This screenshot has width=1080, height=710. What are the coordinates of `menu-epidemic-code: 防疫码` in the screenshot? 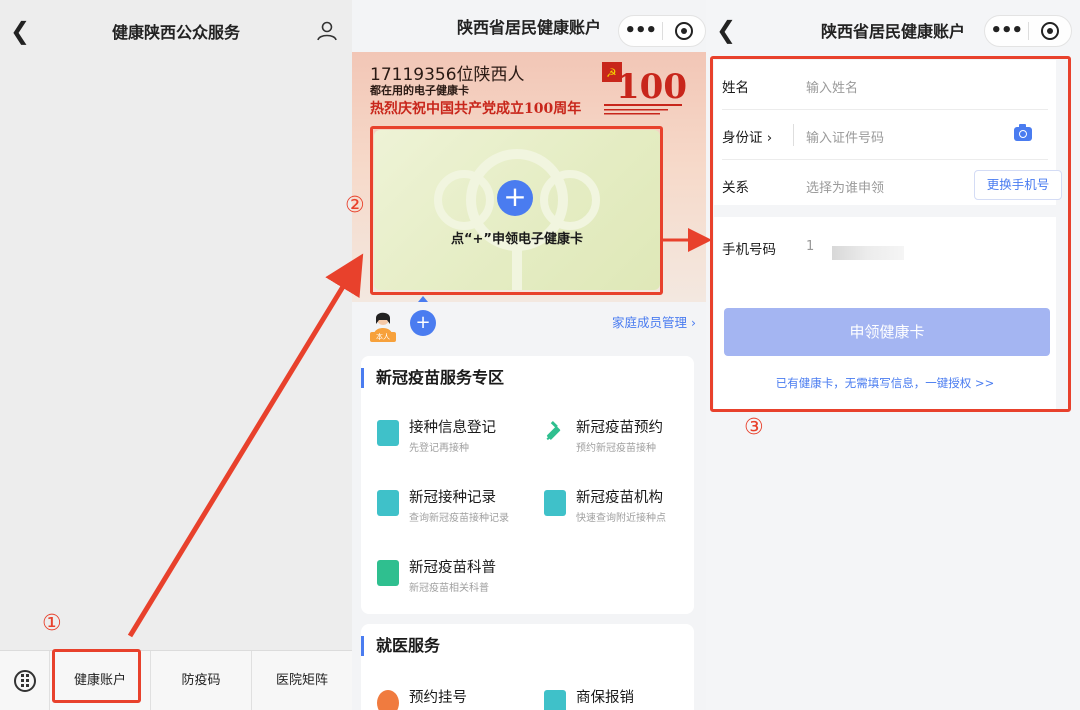 It's located at (201, 680).